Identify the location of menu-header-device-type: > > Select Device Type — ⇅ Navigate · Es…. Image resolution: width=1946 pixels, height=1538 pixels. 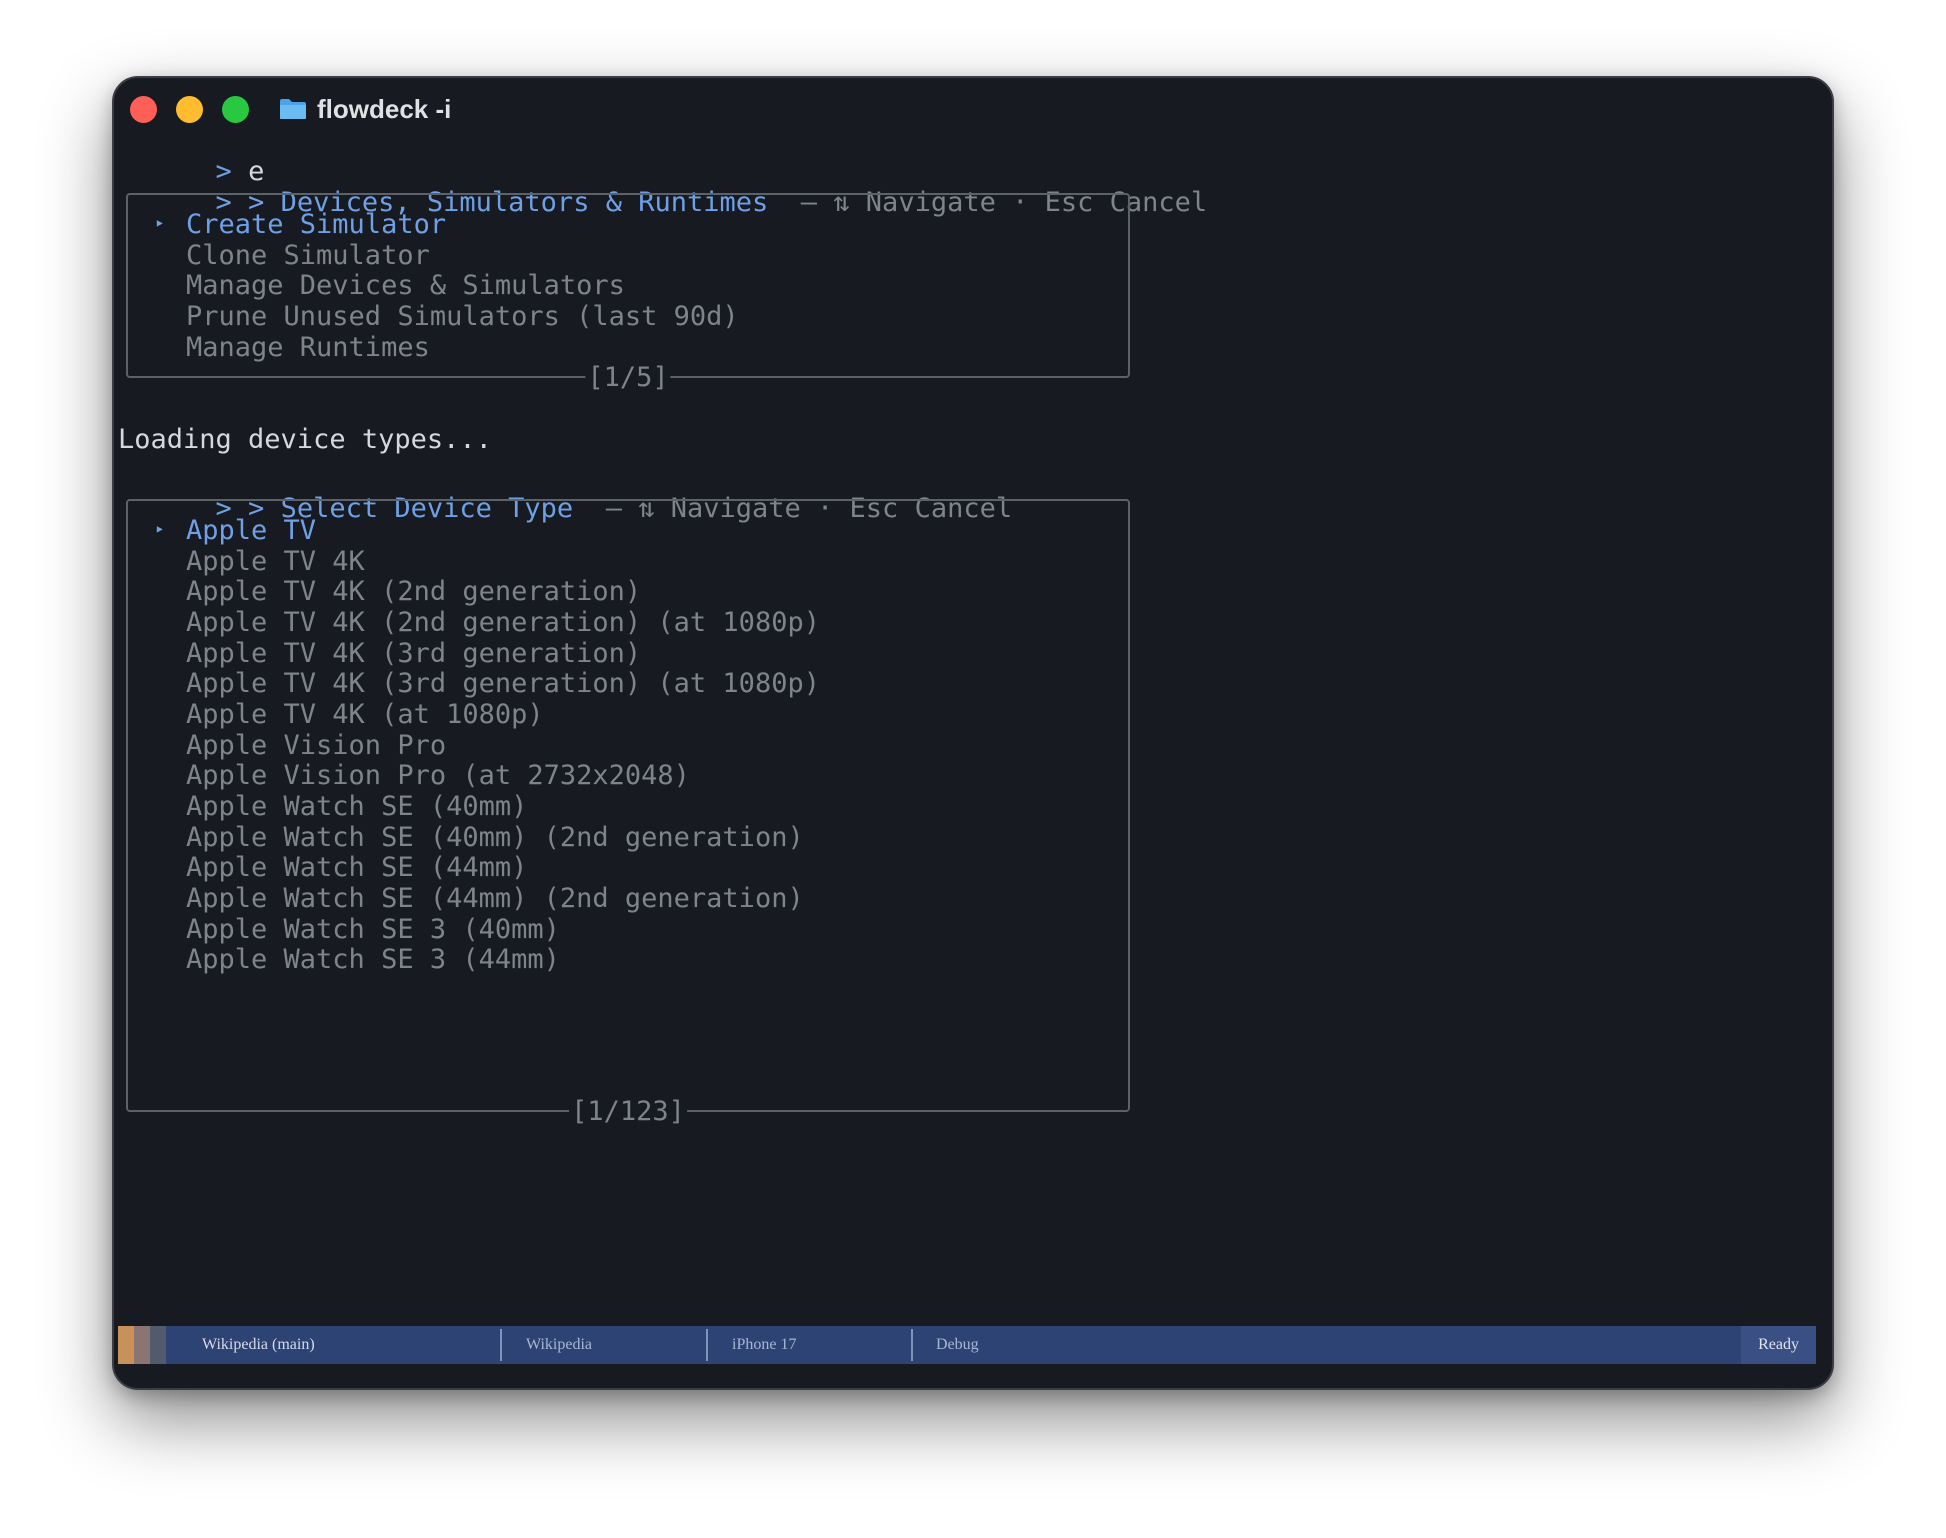
(565, 488).